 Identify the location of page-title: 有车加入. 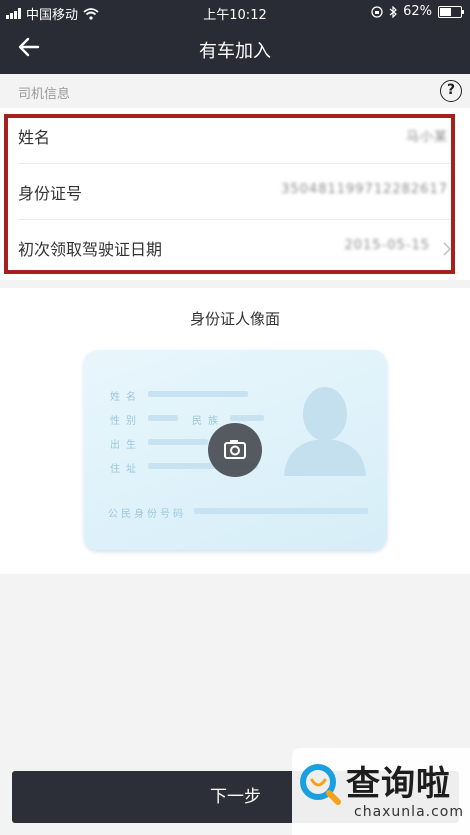
(235, 51).